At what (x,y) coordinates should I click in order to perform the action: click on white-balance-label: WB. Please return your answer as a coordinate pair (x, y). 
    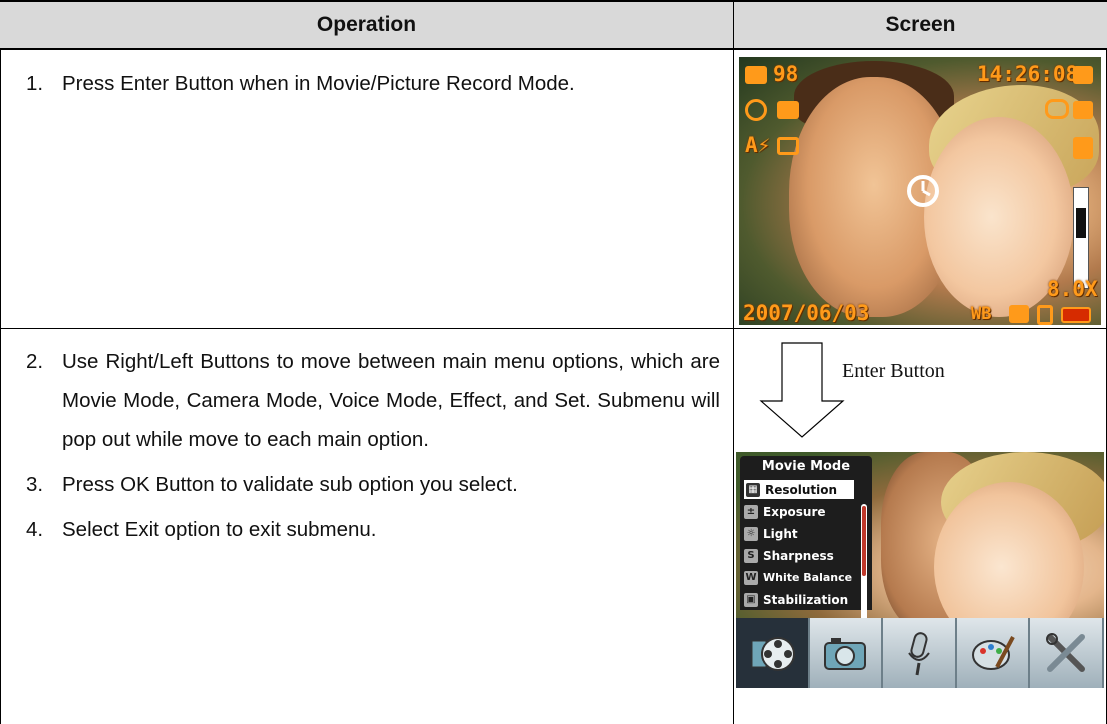
    Looking at the image, I should click on (981, 314).